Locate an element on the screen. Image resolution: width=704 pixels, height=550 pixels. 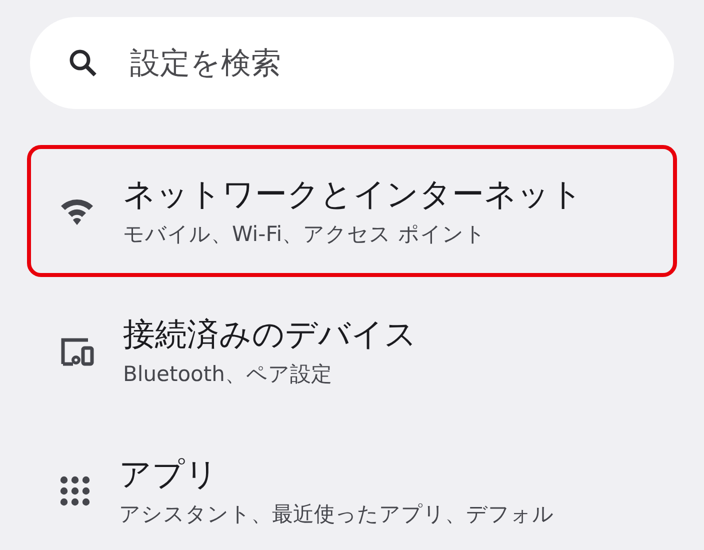
item-subtitle: アシスタント、最近使ったアプリ、デフォル is located at coordinates (336, 514).